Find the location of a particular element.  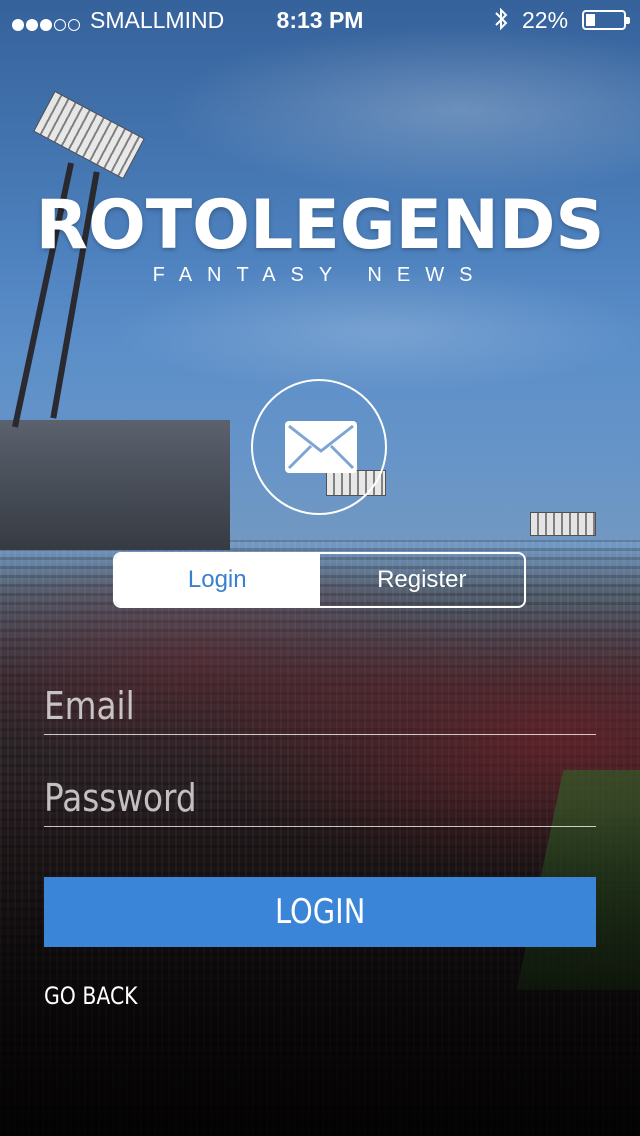

go-back-link: GO BACK is located at coordinates (99, 996).